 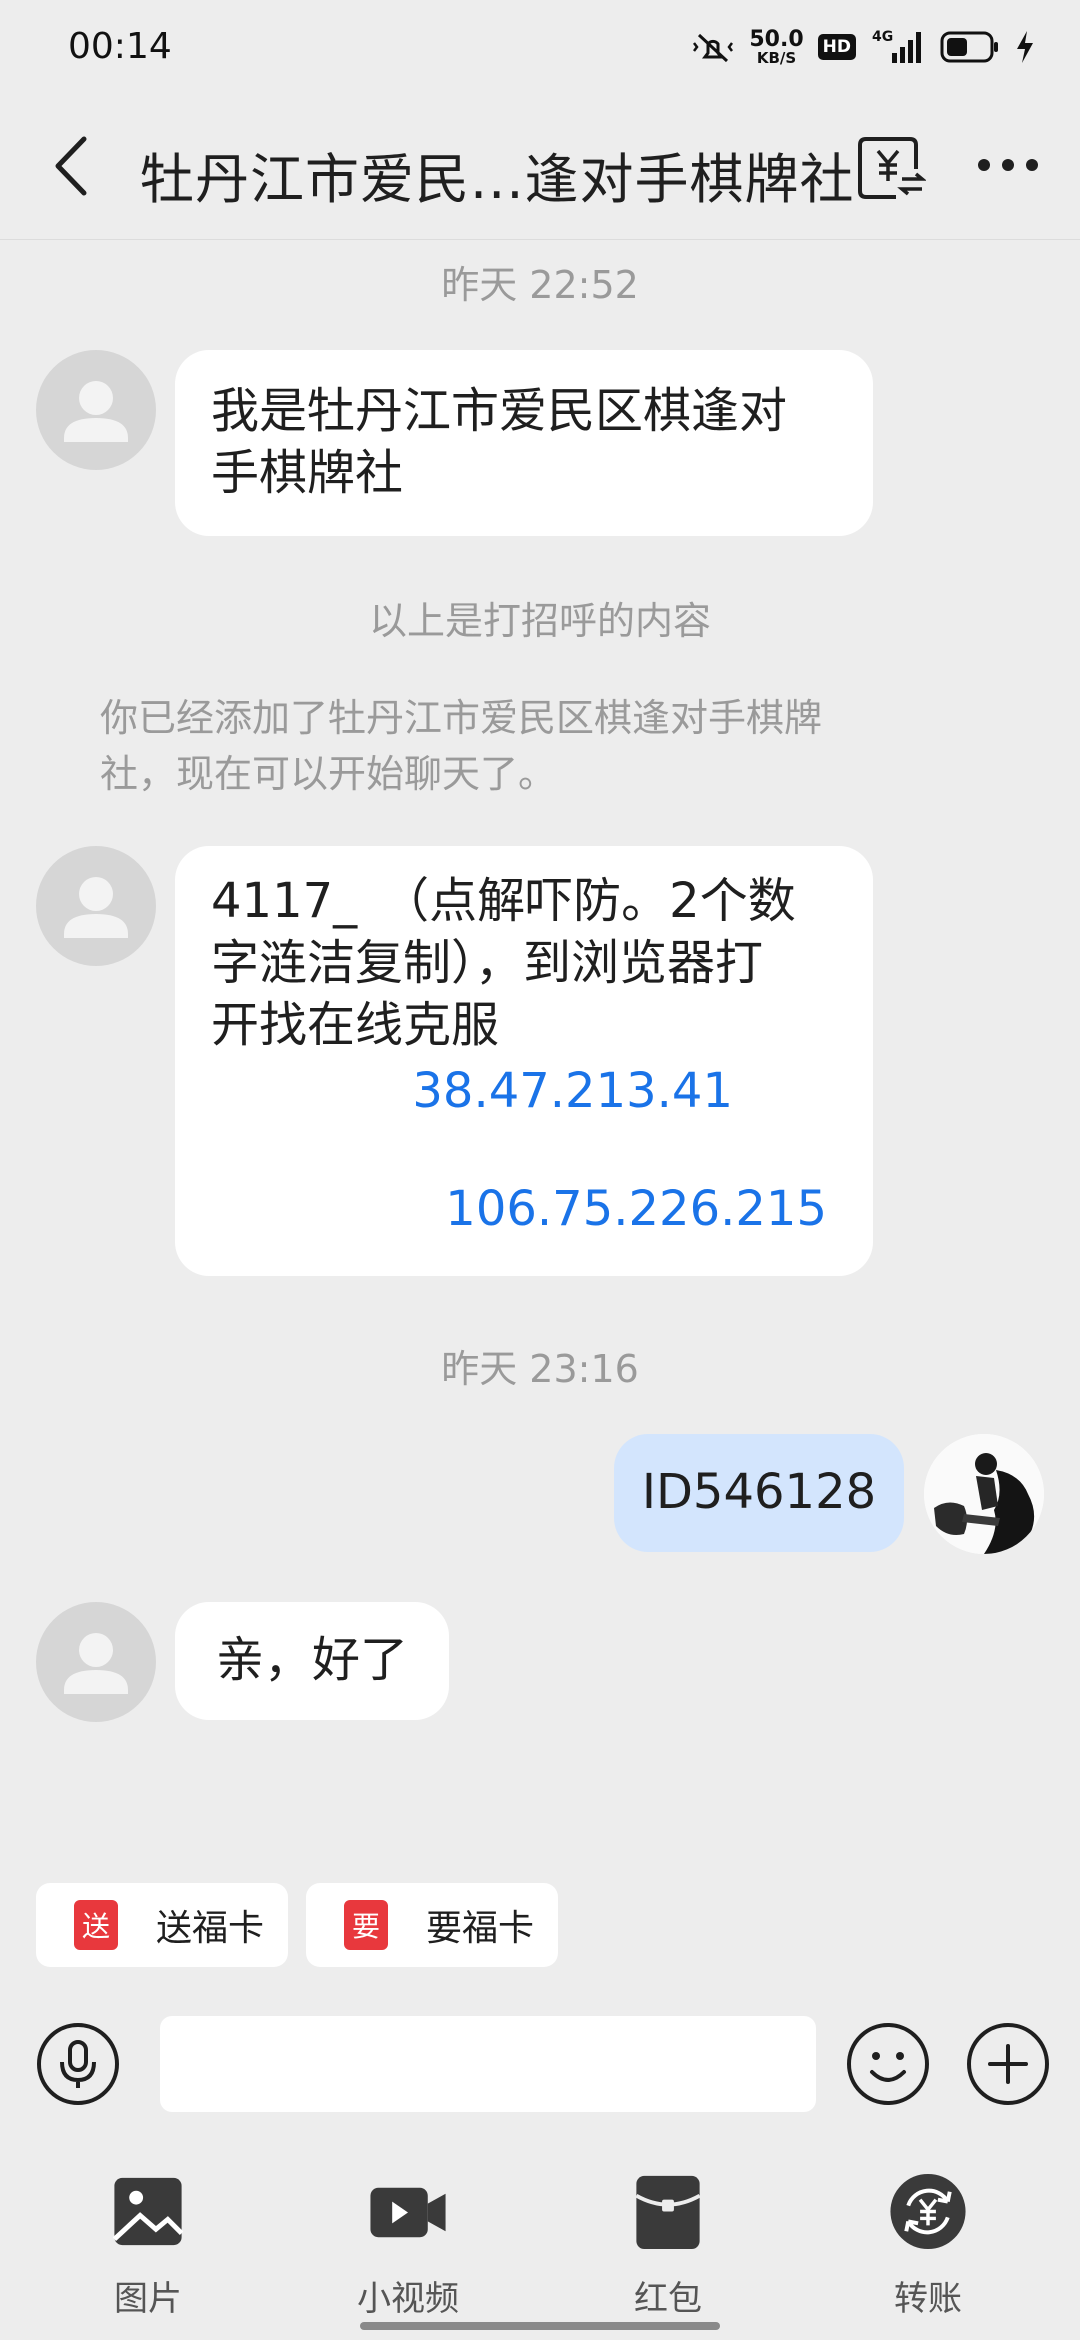 I want to click on status-time: 00:14, so click(x=120, y=46).